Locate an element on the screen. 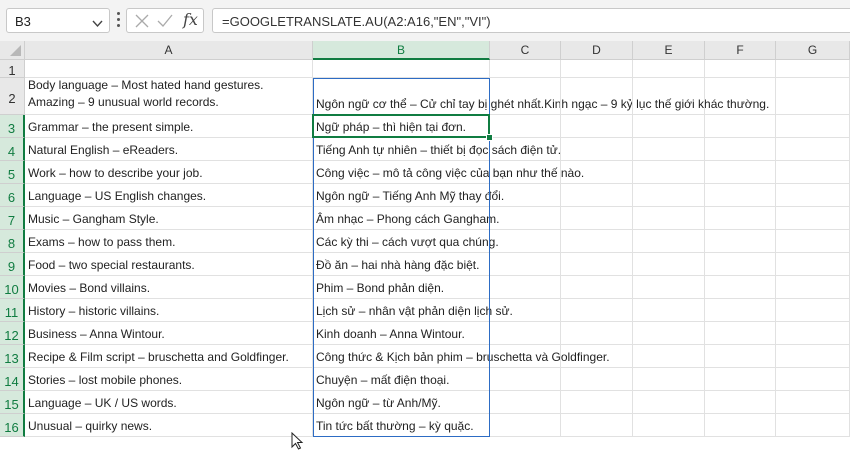 The width and height of the screenshot is (850, 453). cell-d4 is located at coordinates (597, 149).